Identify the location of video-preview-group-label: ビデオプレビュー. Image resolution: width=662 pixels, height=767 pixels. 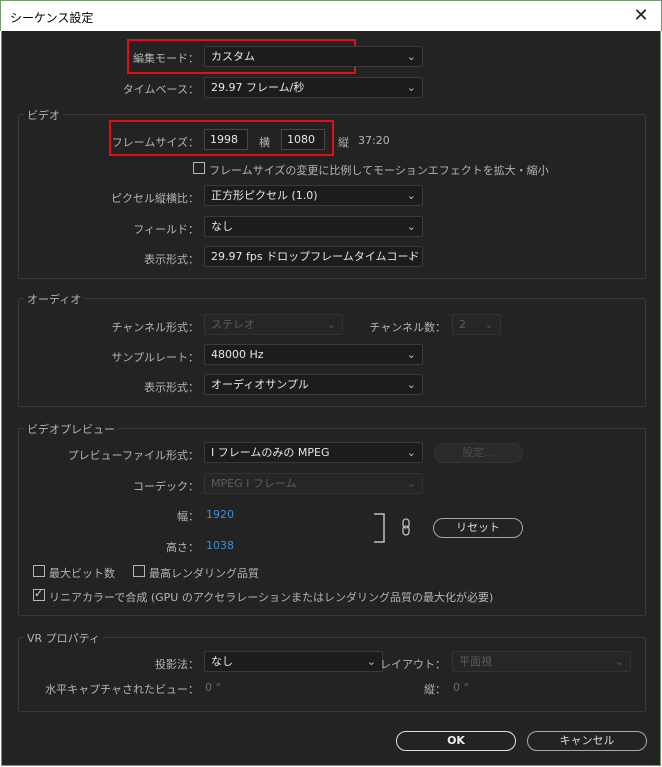
(71, 429).